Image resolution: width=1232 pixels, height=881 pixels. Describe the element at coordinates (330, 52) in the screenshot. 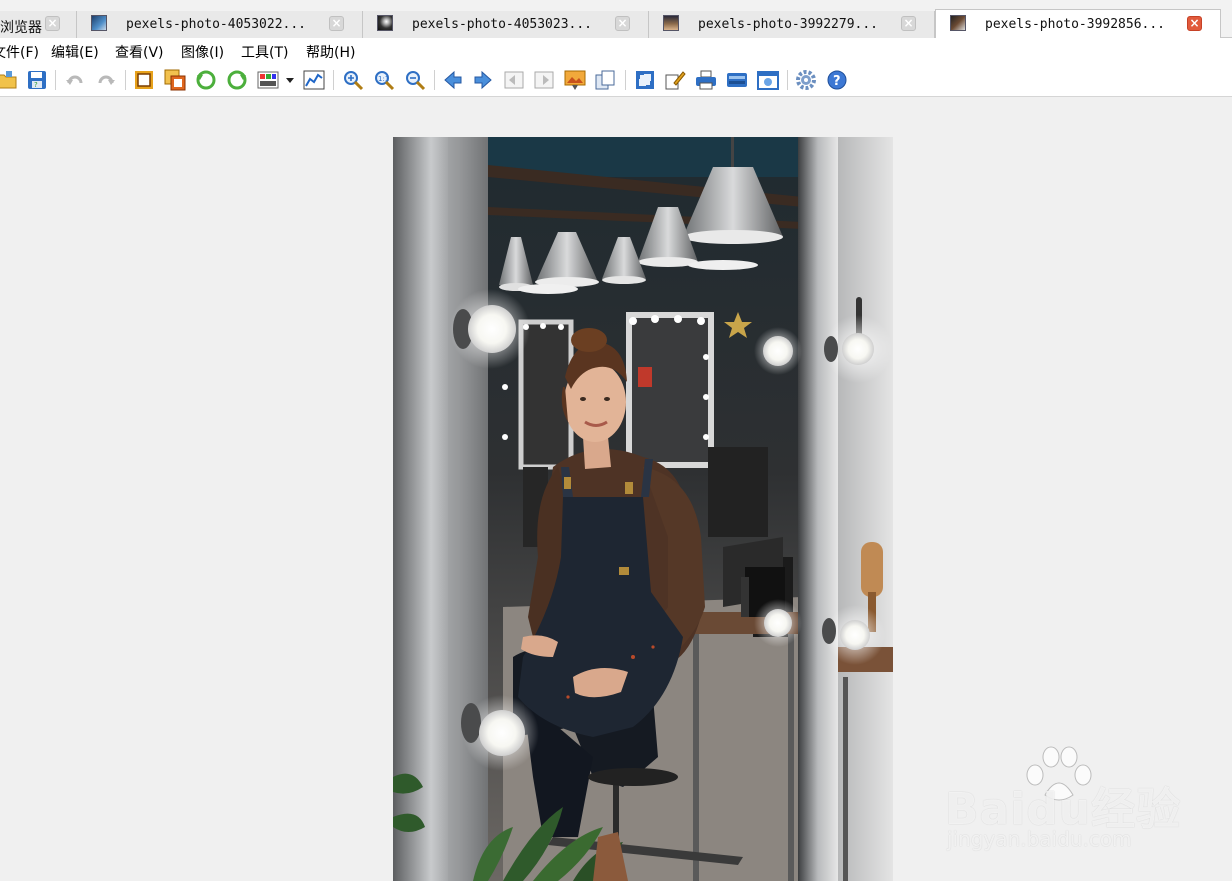

I see `menu-help: 帮助(H)` at that location.